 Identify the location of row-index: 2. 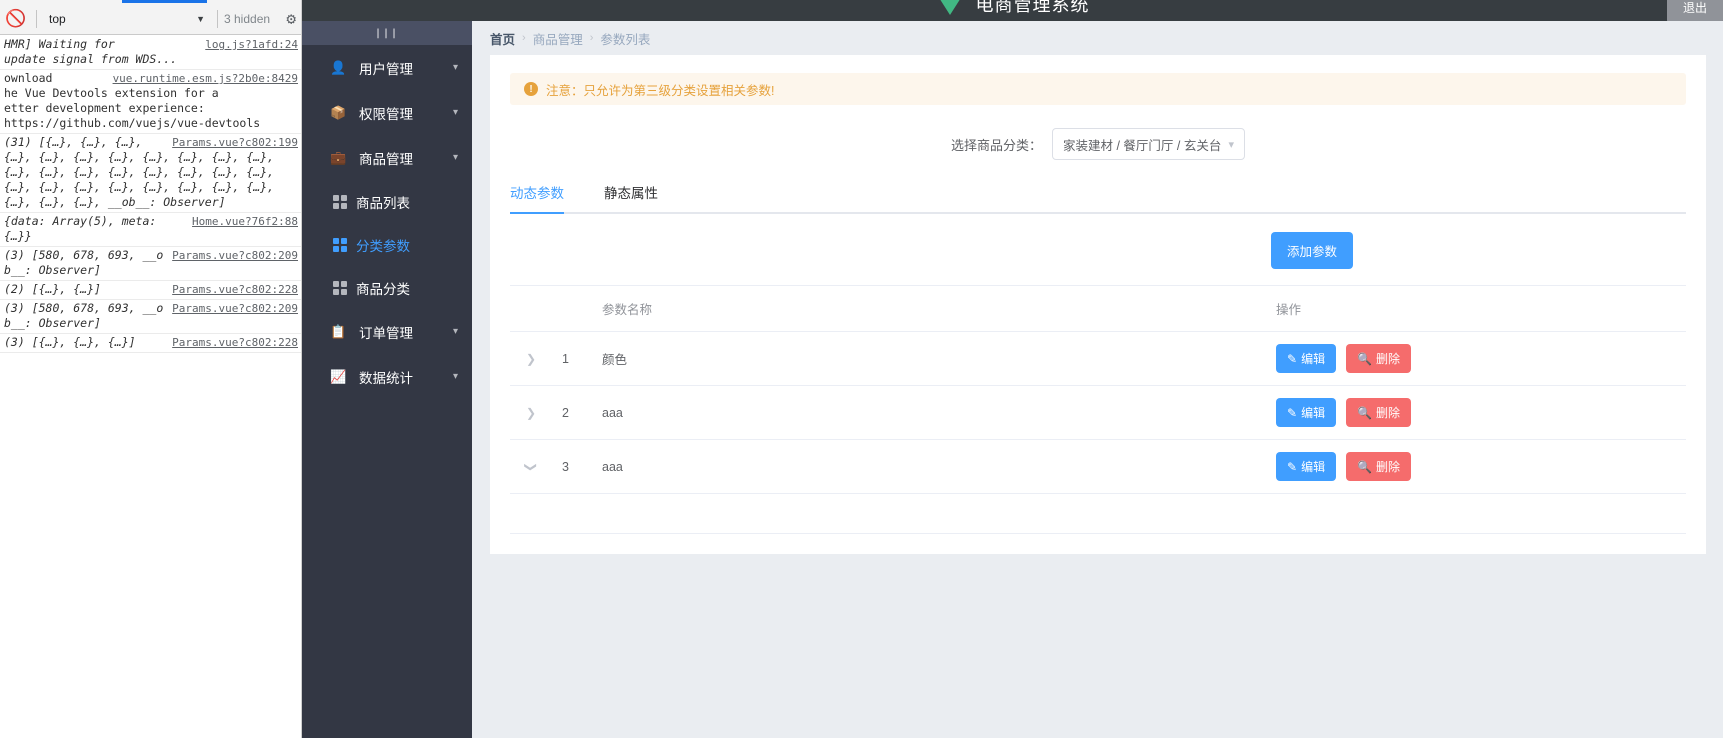
(572, 412).